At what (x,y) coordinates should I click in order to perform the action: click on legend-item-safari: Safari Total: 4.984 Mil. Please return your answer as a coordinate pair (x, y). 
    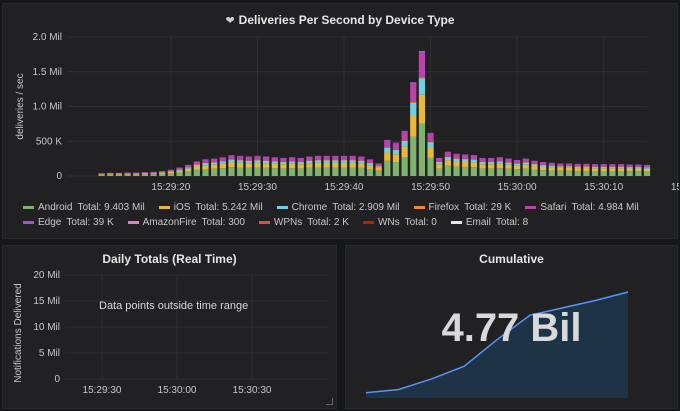
    Looking at the image, I should click on (582, 207).